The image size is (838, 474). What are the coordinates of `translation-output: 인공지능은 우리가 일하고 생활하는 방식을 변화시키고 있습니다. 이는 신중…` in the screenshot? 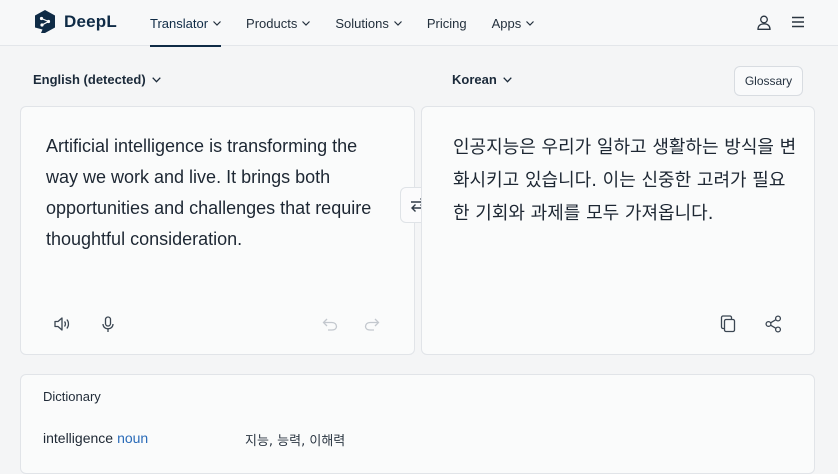 It's located at (625, 180).